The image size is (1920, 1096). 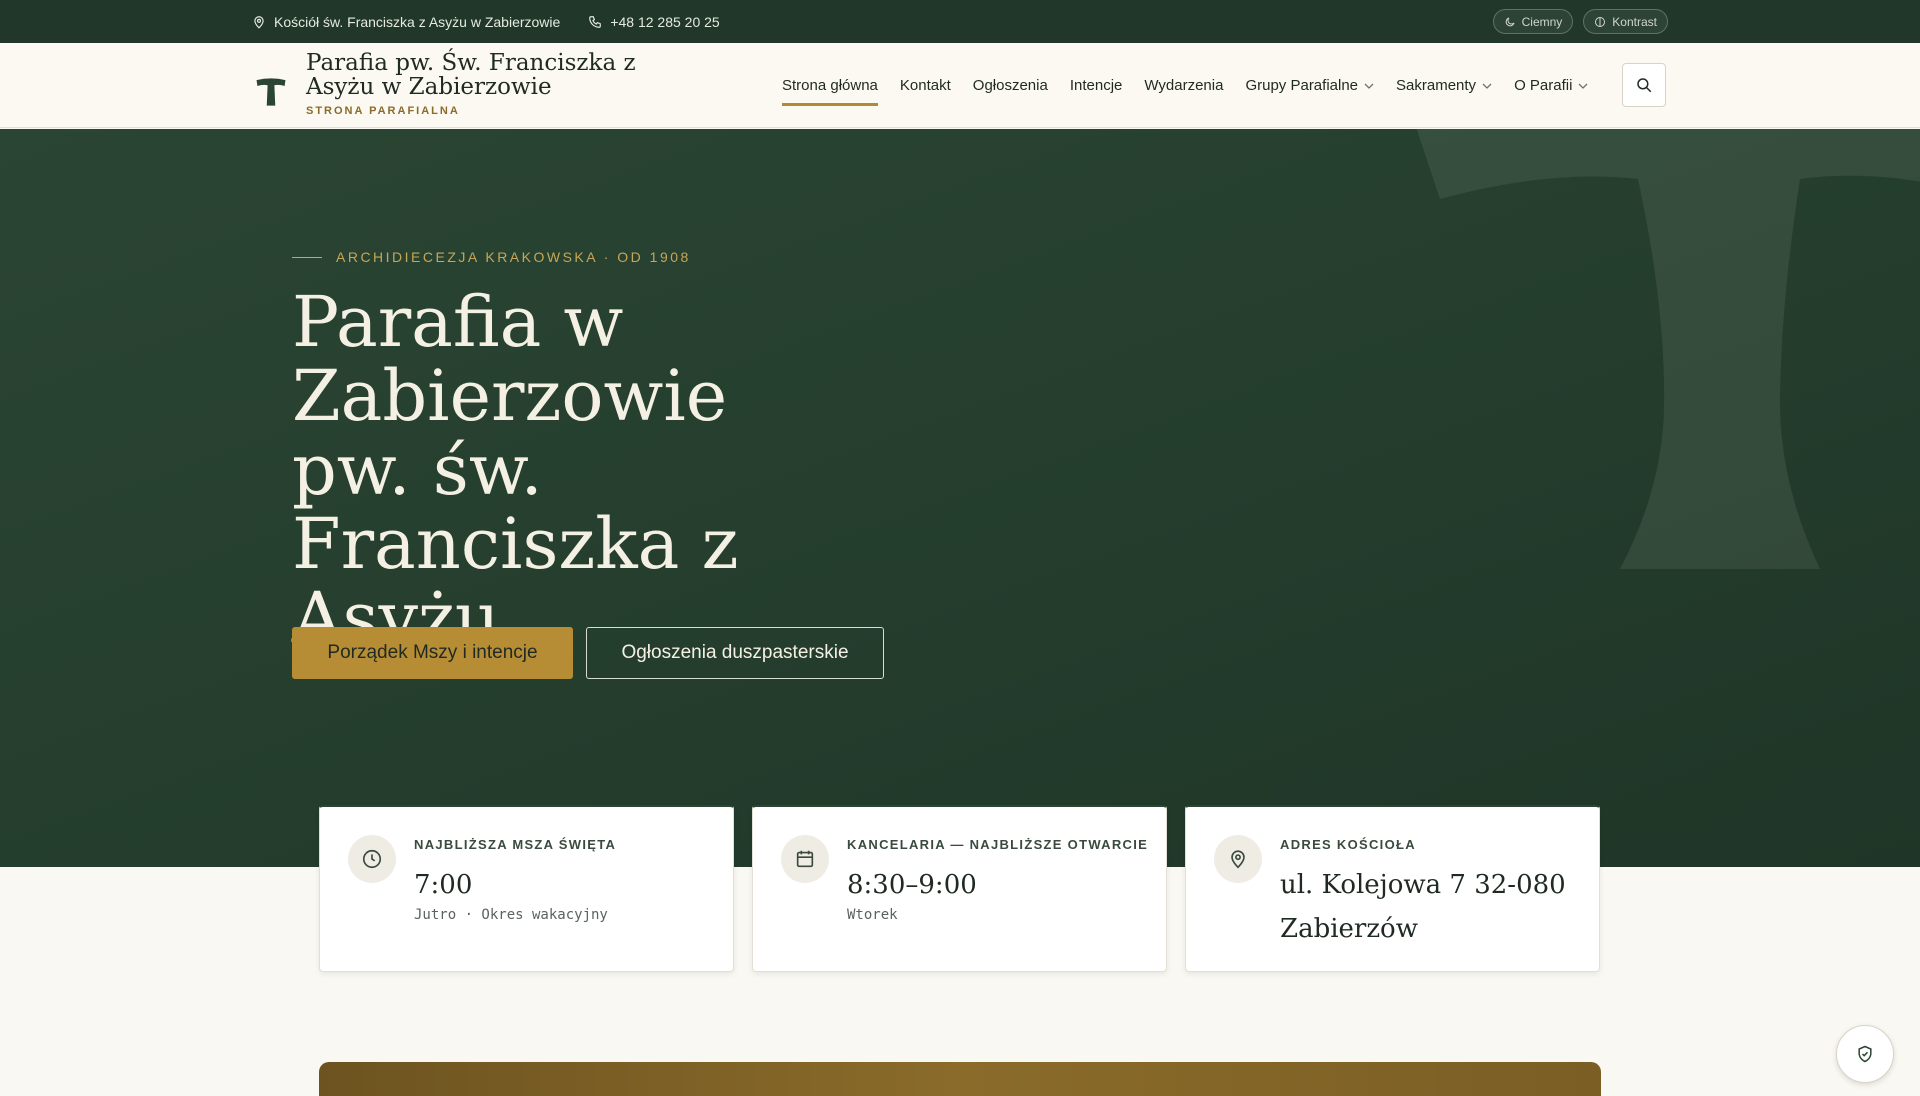 I want to click on nav-item-intentions: Intencje, so click(x=1096, y=86).